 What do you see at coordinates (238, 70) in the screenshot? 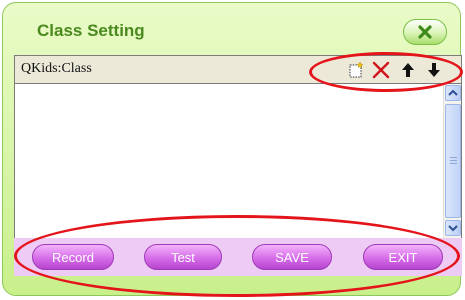
I see `list-header: QKids:Class` at bounding box center [238, 70].